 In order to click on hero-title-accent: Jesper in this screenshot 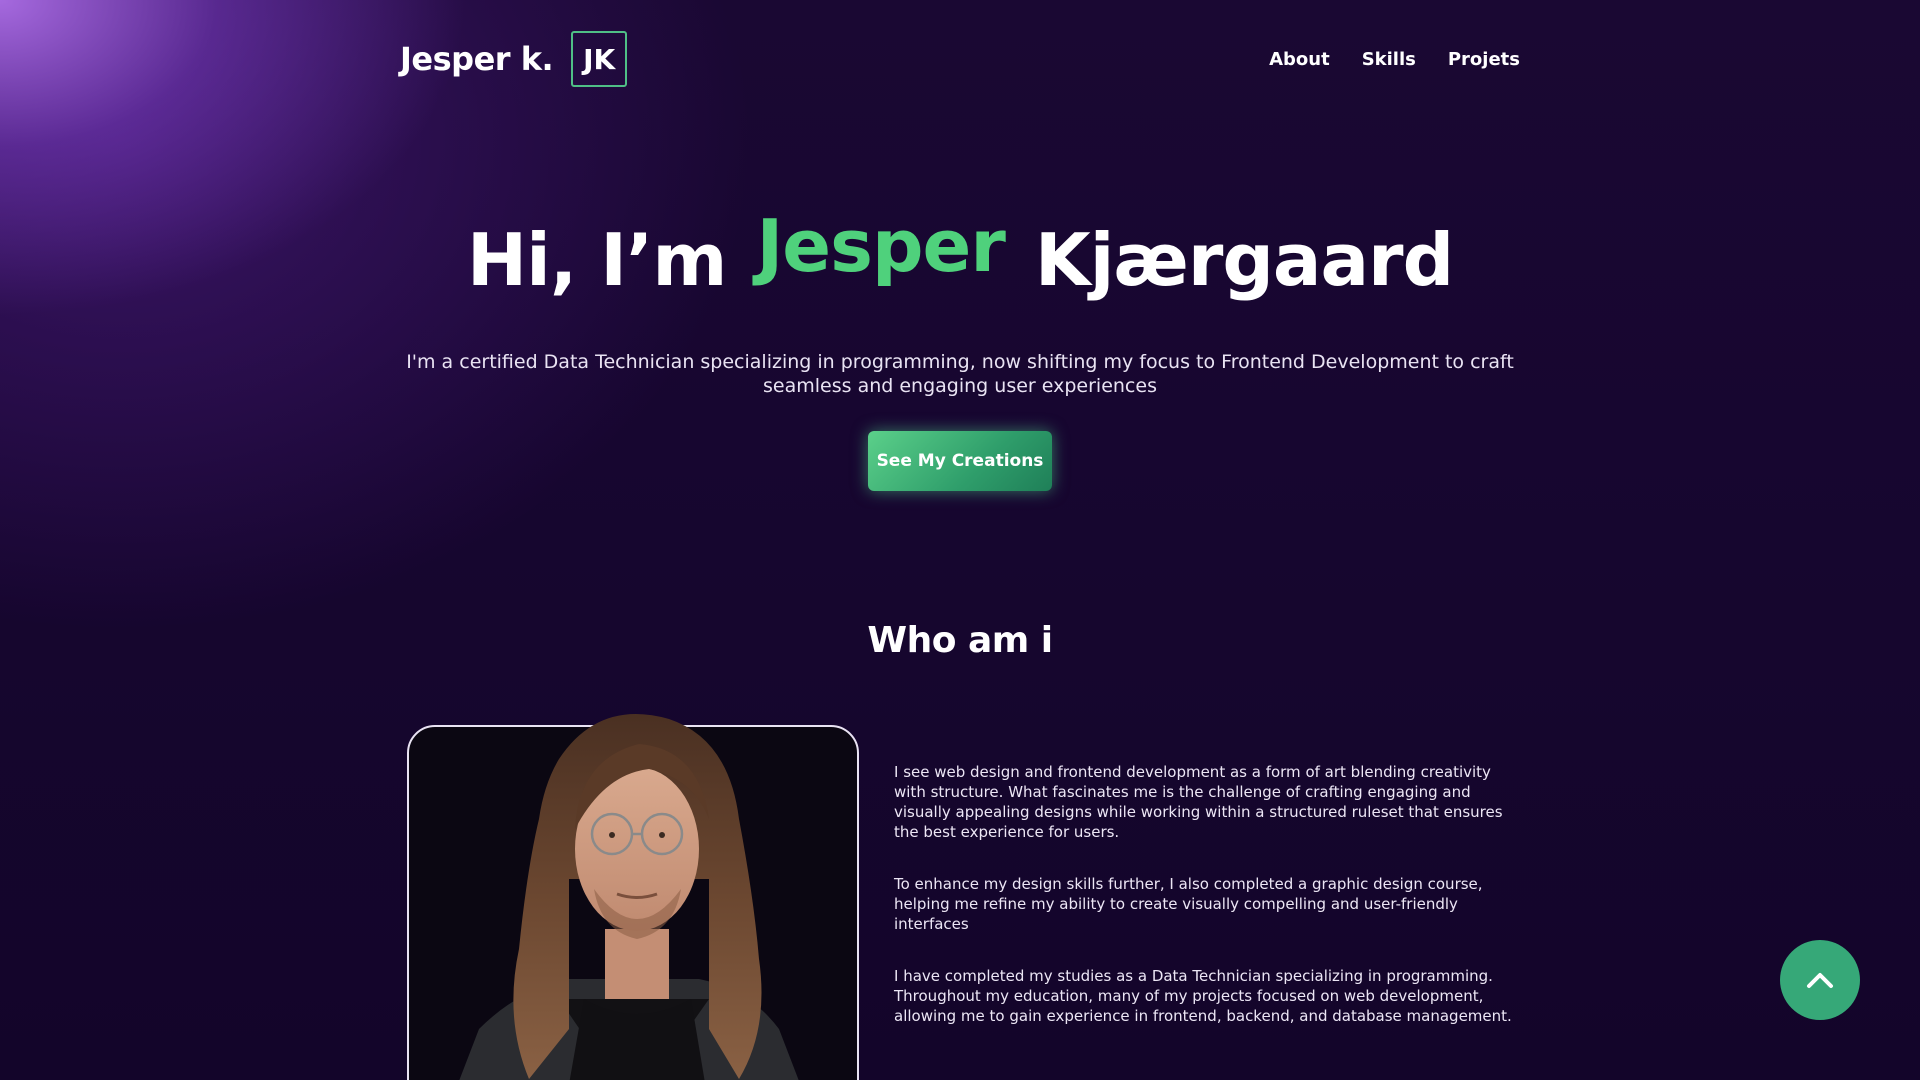, I will do `click(880, 246)`.